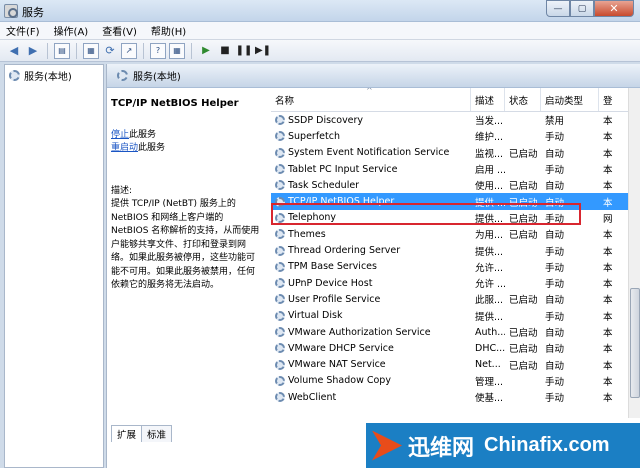 This screenshot has height=468, width=640. Describe the element at coordinates (124, 148) in the screenshot. I see `restart-link: 重启动` at that location.